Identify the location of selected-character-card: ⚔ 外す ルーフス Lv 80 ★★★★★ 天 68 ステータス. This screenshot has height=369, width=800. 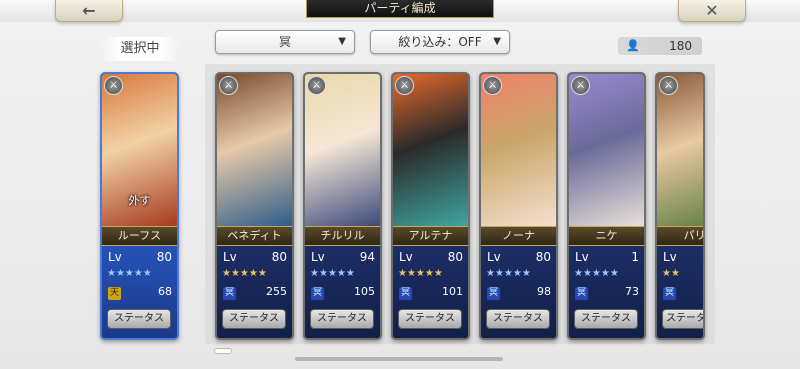
(139, 206).